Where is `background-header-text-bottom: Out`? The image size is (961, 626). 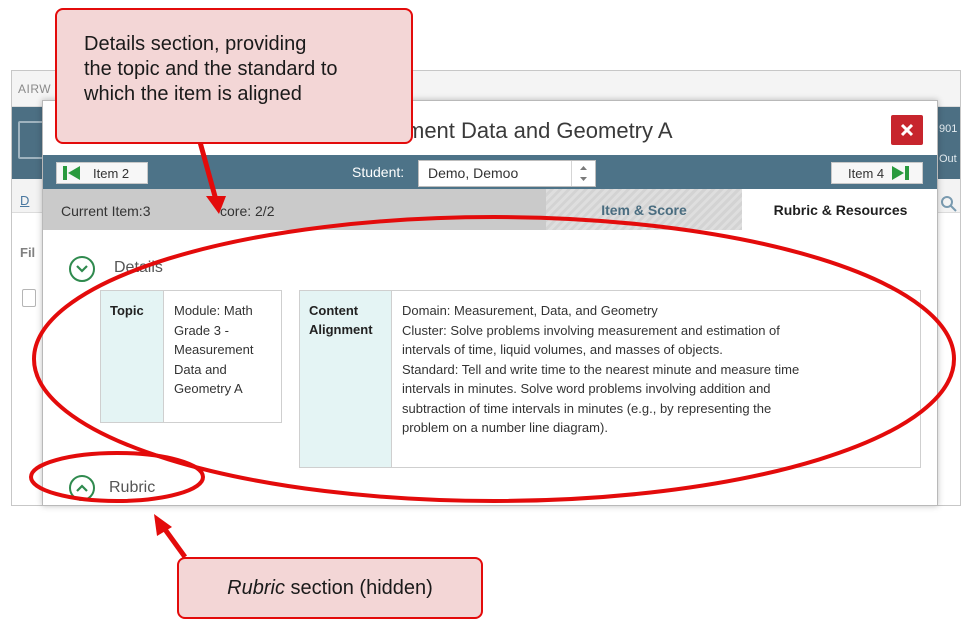
background-header-text-bottom: Out is located at coordinates (948, 159).